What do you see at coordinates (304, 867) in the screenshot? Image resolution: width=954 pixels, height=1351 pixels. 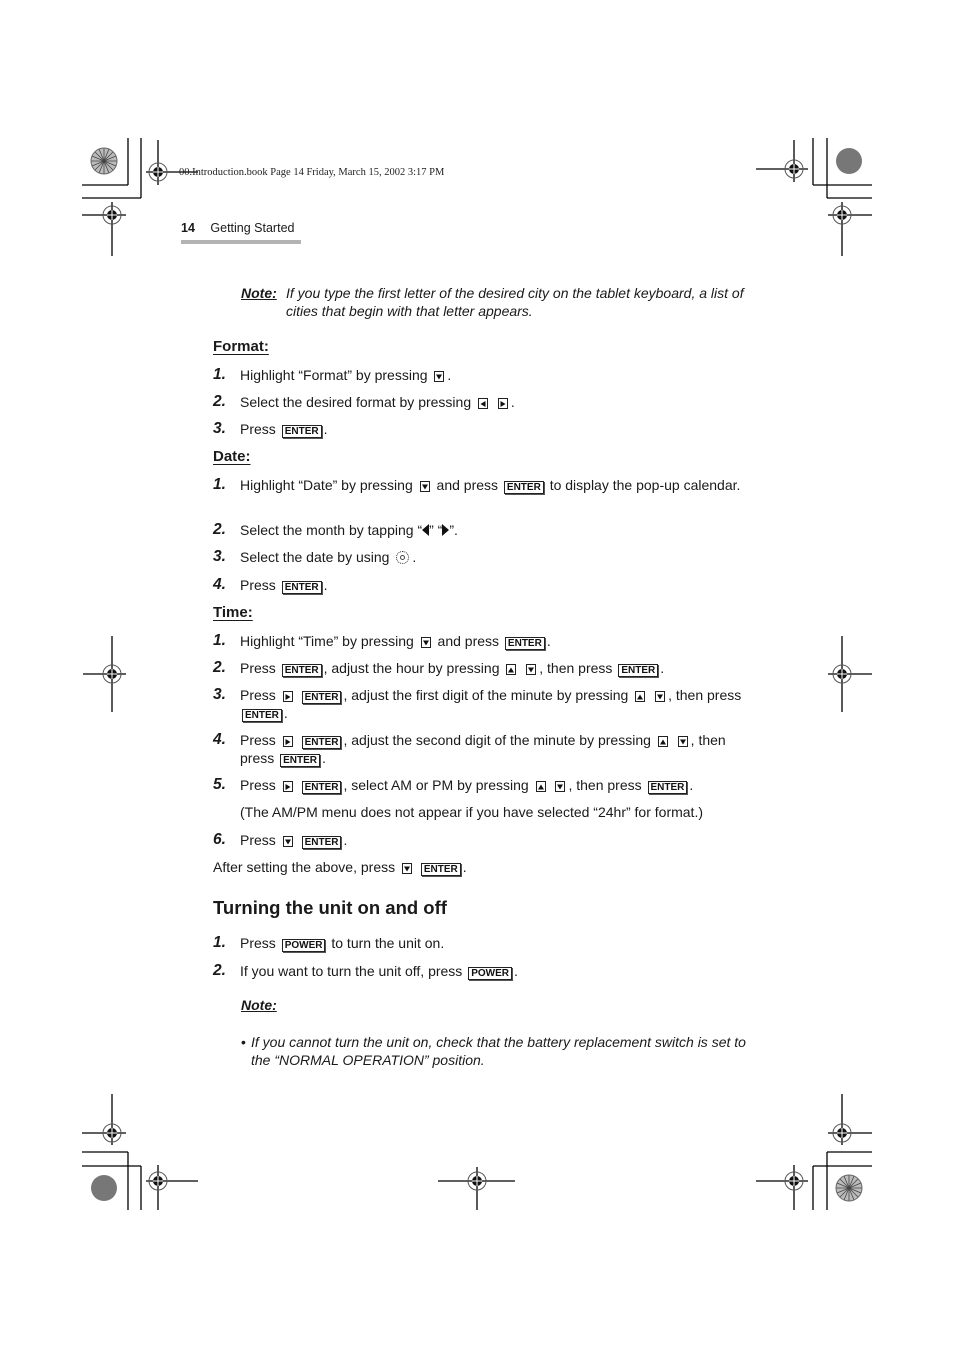 I see `step-text: After setting the above, press` at bounding box center [304, 867].